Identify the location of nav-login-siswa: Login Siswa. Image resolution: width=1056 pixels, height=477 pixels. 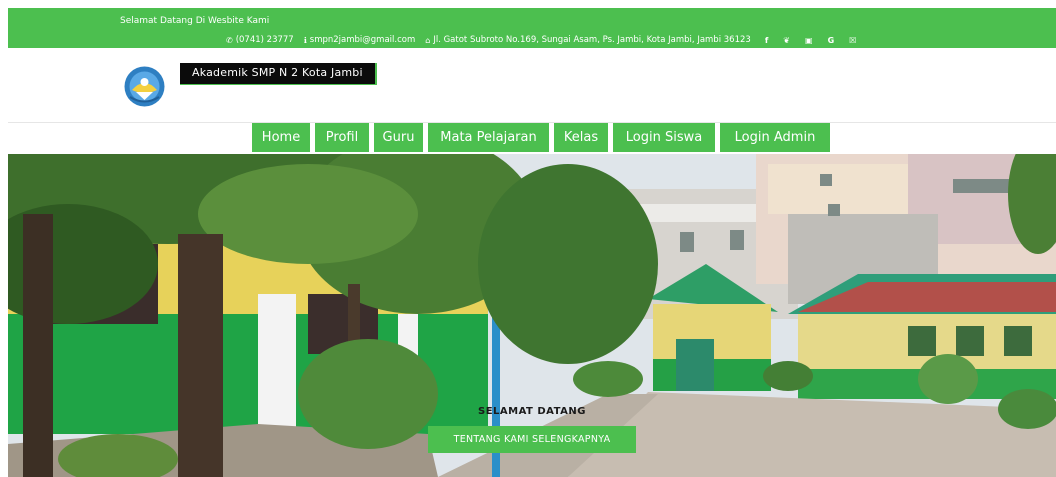
(664, 137).